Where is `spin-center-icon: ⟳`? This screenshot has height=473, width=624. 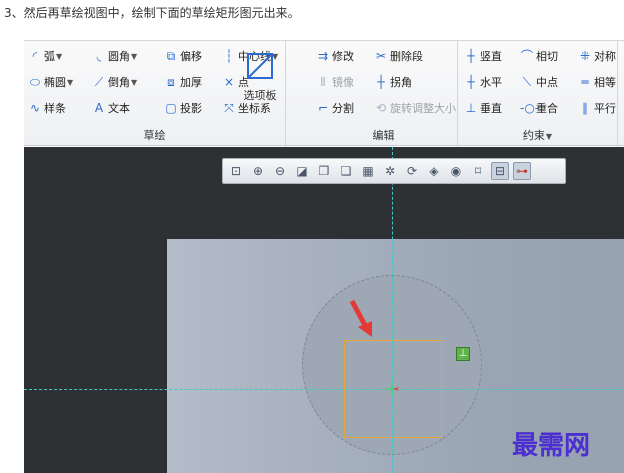
spin-center-icon: ⟳ is located at coordinates (412, 171).